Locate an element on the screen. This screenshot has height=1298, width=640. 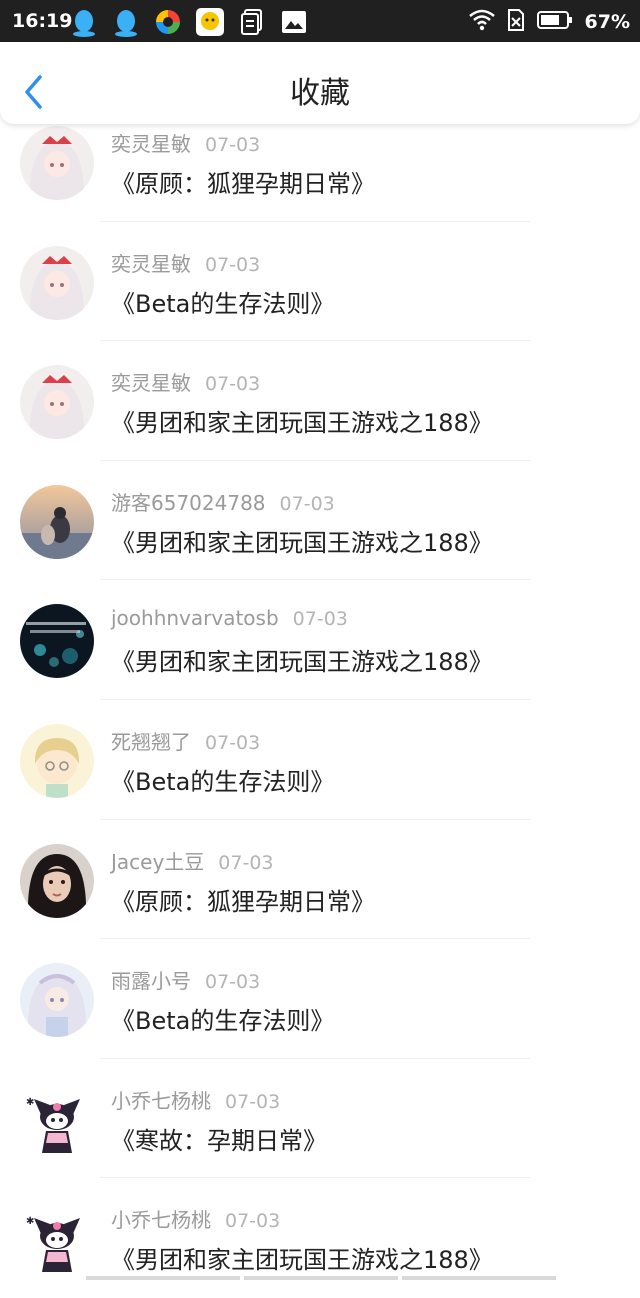
battery-percent: 67% is located at coordinates (607, 22).